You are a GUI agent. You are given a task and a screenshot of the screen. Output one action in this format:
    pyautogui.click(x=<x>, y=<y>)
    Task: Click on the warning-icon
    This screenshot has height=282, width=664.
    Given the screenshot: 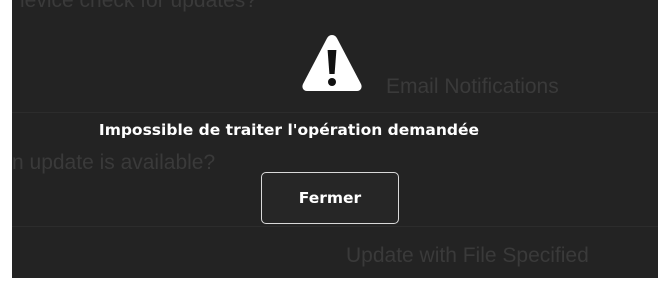 What is the action you would take?
    pyautogui.click(x=332, y=63)
    